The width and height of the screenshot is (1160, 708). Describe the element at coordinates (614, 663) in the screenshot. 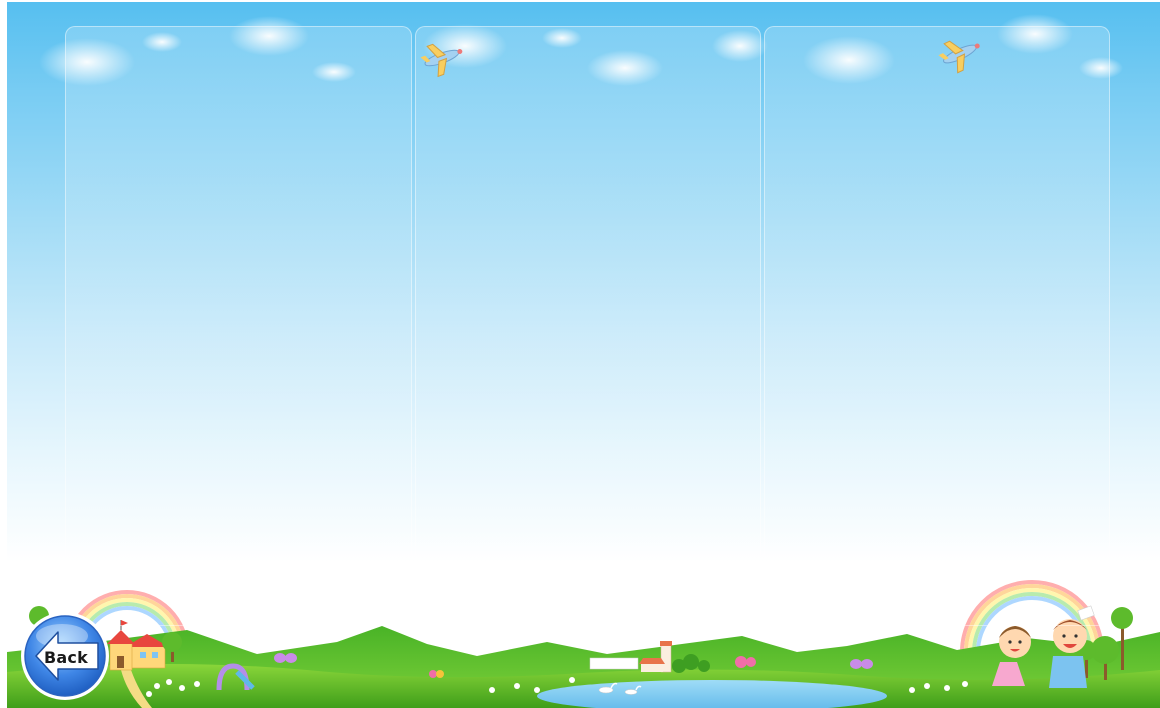

I see `fence` at that location.